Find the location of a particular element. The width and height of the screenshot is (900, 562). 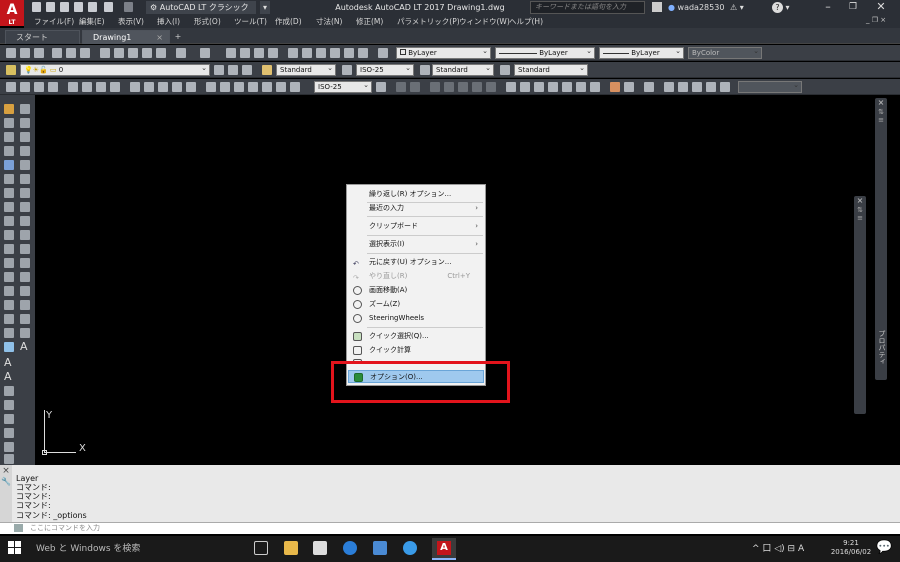

menu-format: 形式(O) is located at coordinates (207, 21).